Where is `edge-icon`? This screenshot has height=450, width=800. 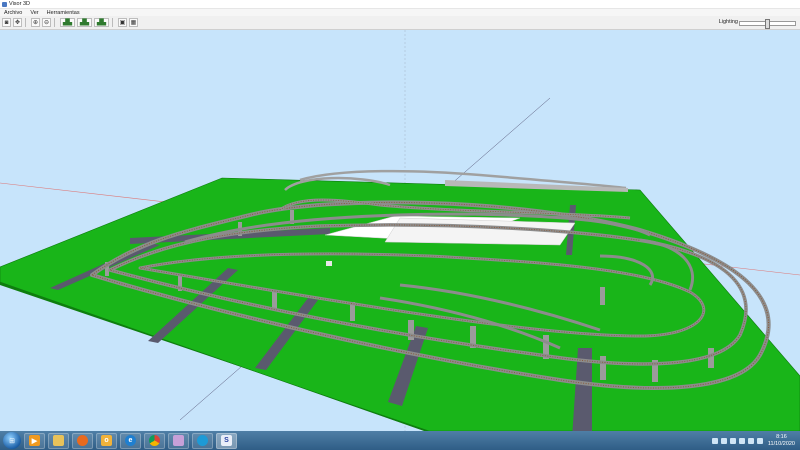 edge-icon is located at coordinates (202, 440).